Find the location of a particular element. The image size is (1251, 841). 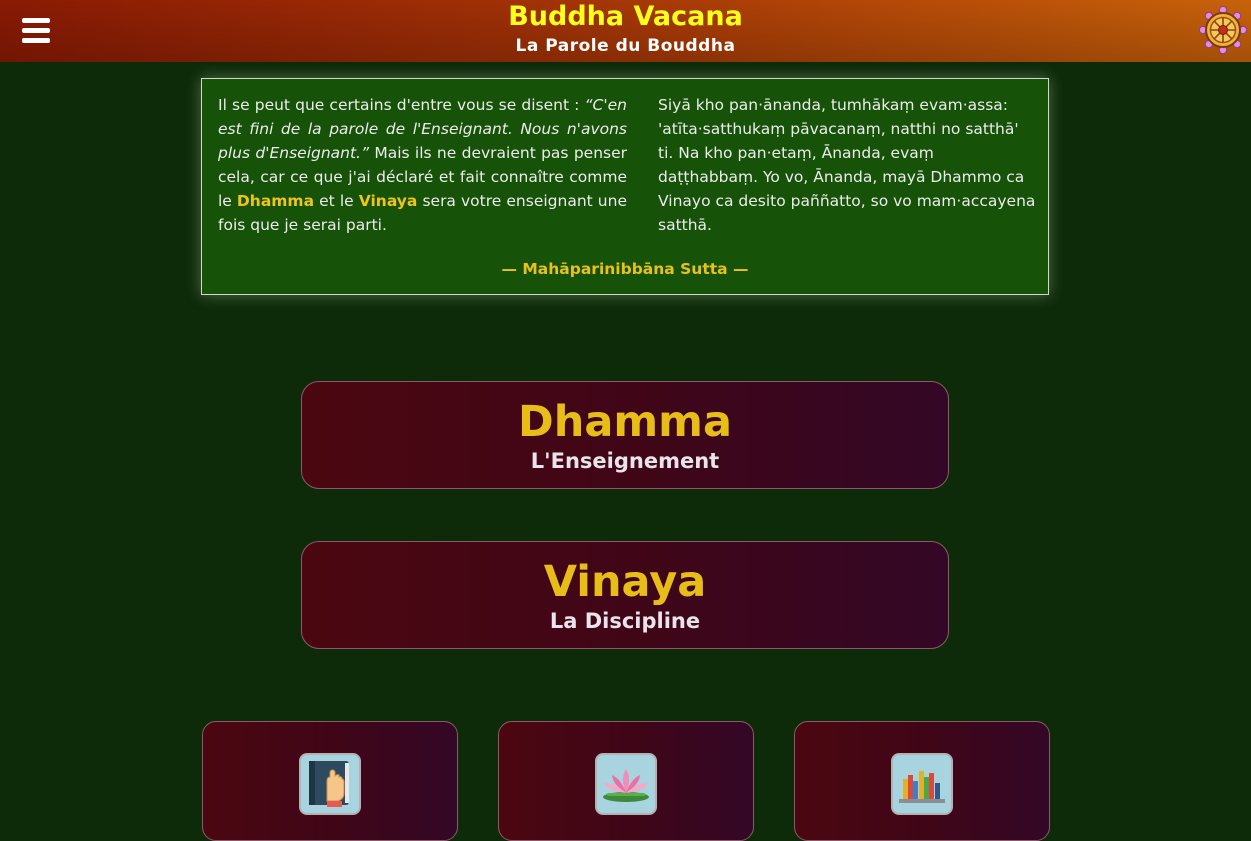

quote-vinaya-highlight: Vinaya is located at coordinates (388, 201).